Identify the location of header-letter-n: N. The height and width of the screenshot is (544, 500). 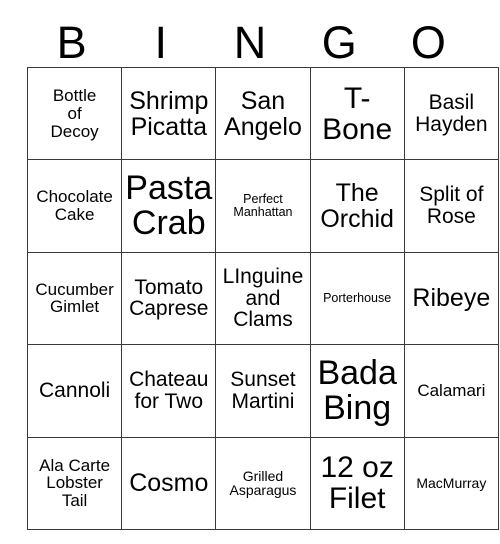
(250, 42).